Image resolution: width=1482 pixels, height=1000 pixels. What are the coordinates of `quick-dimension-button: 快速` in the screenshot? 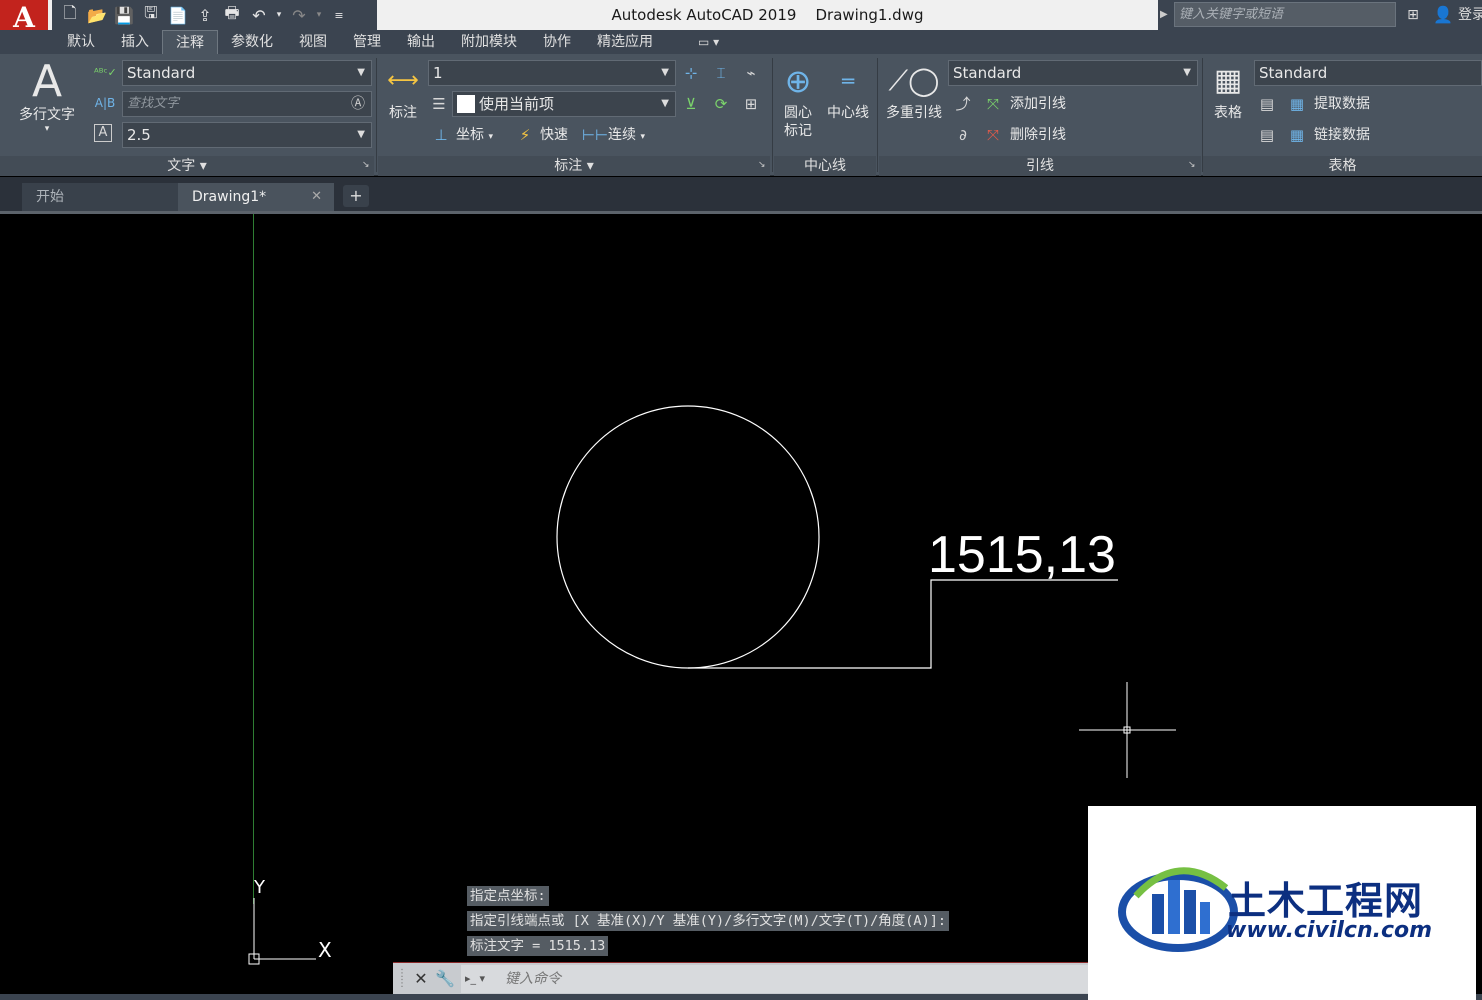 It's located at (554, 135).